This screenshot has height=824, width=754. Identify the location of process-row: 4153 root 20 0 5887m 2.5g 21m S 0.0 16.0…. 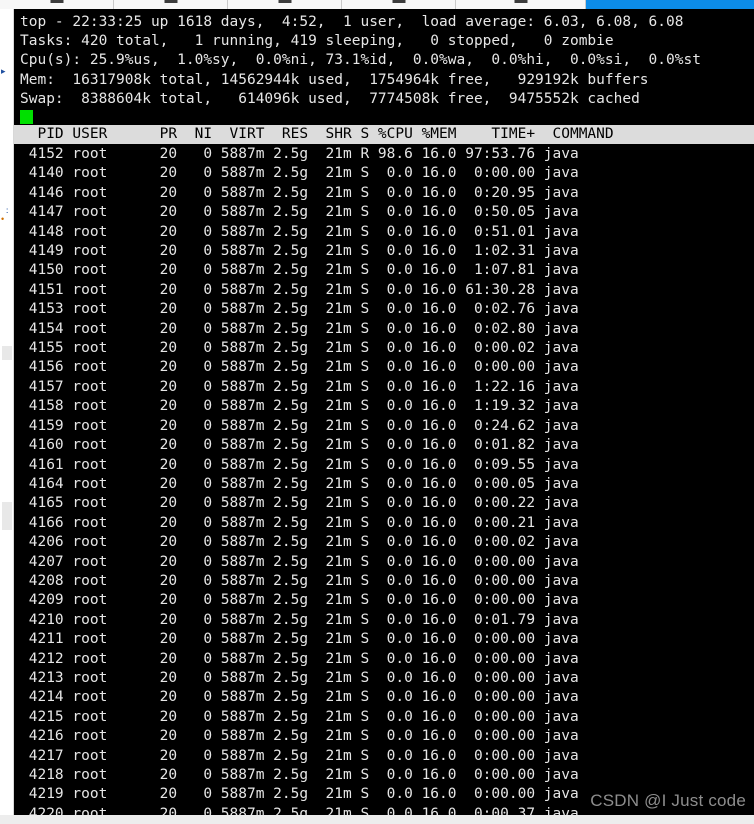
(384, 309).